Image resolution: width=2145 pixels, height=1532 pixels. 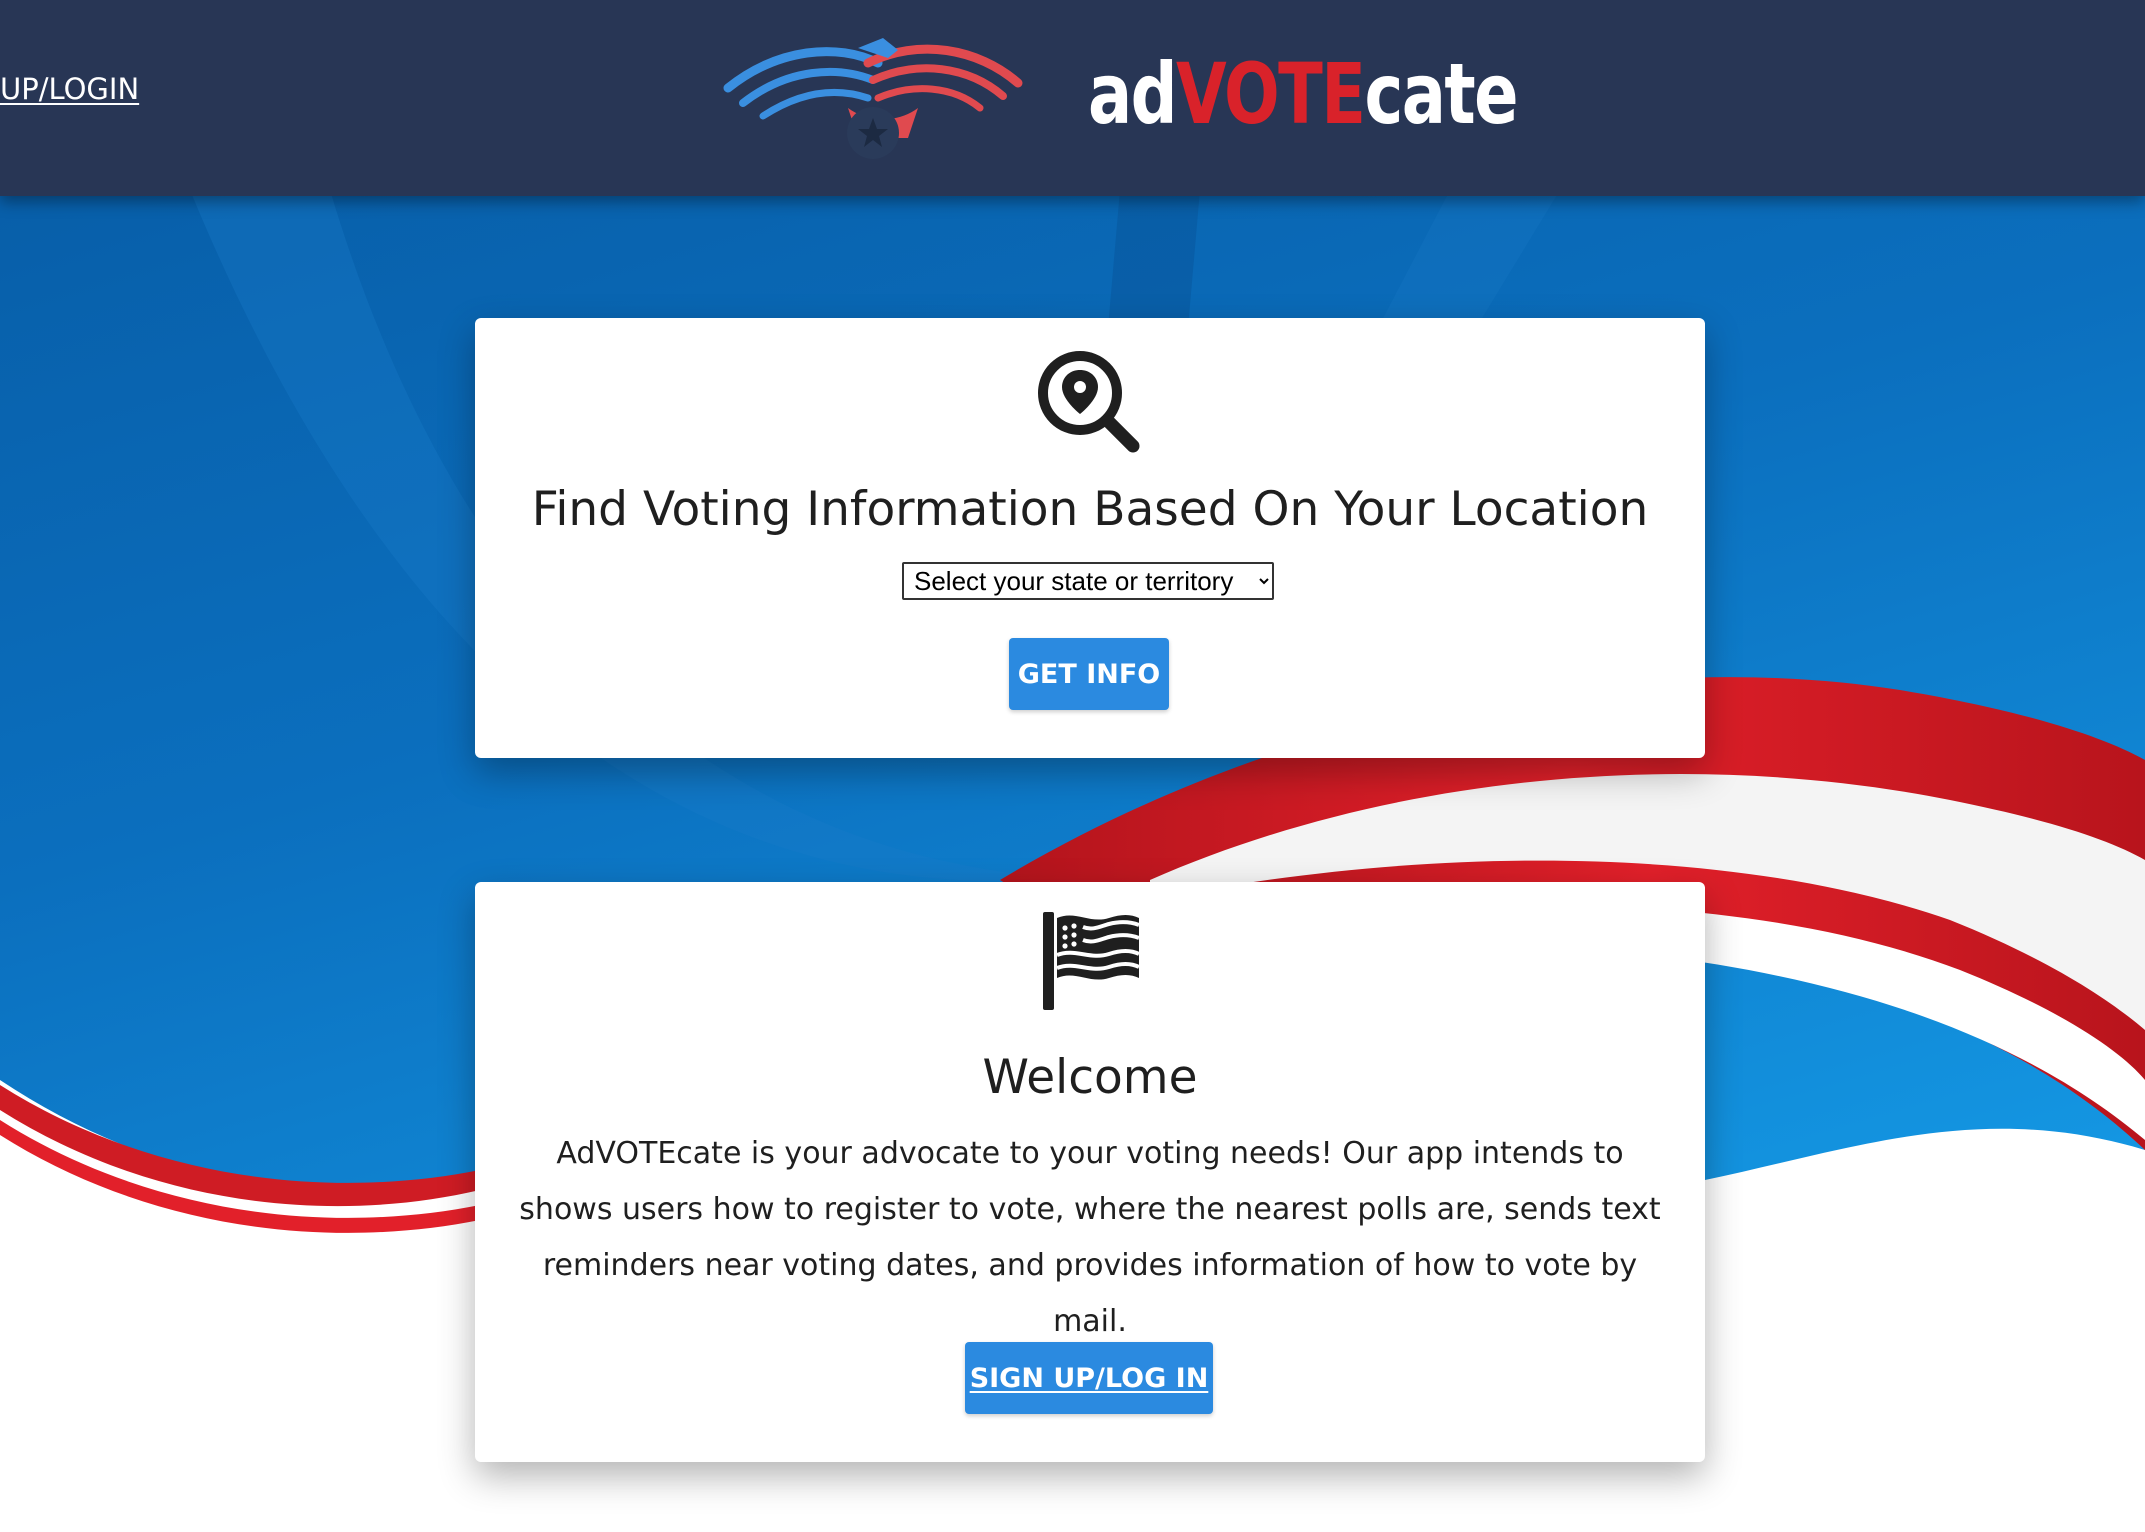 What do you see at coordinates (1089, 674) in the screenshot?
I see `get-info-button: GET INFO` at bounding box center [1089, 674].